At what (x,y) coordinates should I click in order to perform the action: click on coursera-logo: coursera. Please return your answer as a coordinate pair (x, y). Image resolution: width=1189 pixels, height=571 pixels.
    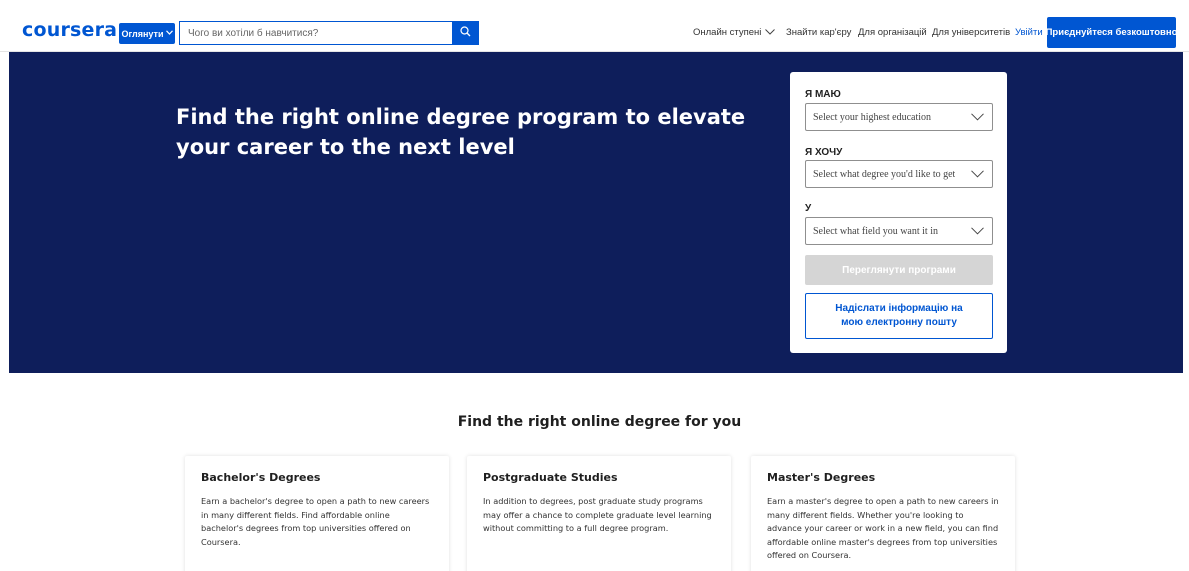
    Looking at the image, I should click on (69, 30).